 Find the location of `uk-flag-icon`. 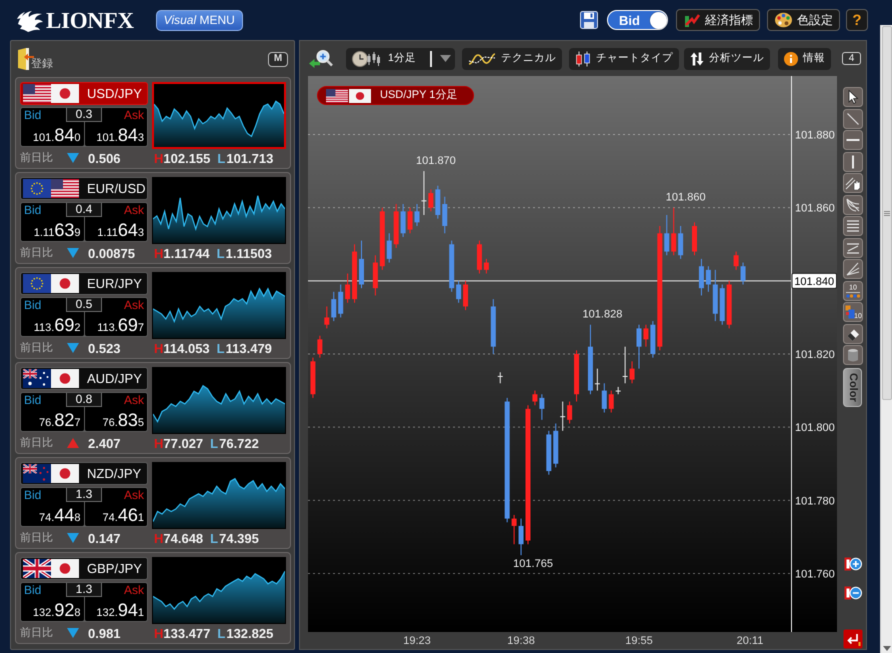

uk-flag-icon is located at coordinates (37, 568).